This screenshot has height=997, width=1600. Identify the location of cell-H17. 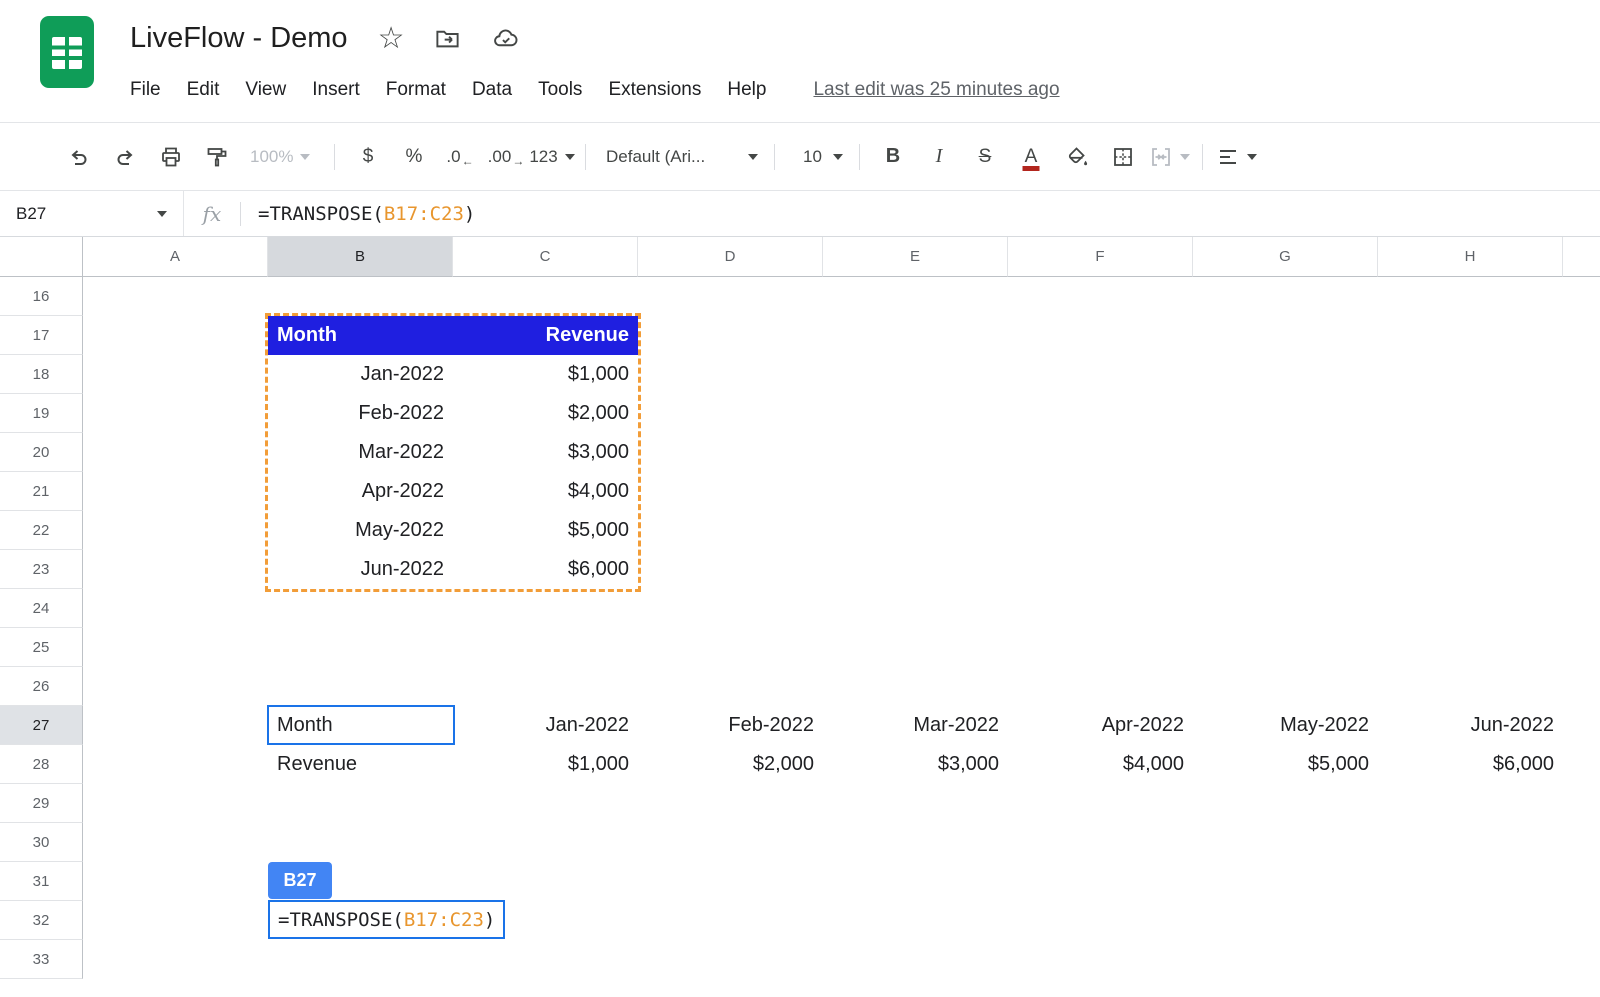
(1470, 335).